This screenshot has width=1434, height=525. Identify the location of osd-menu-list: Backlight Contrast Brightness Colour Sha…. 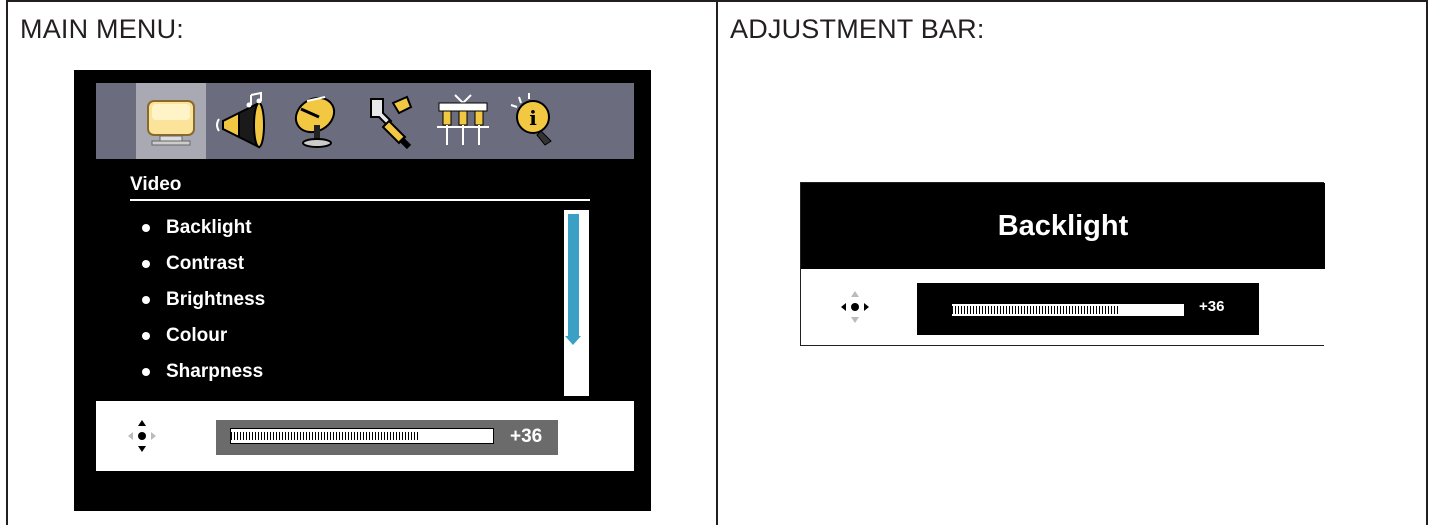
(199, 300).